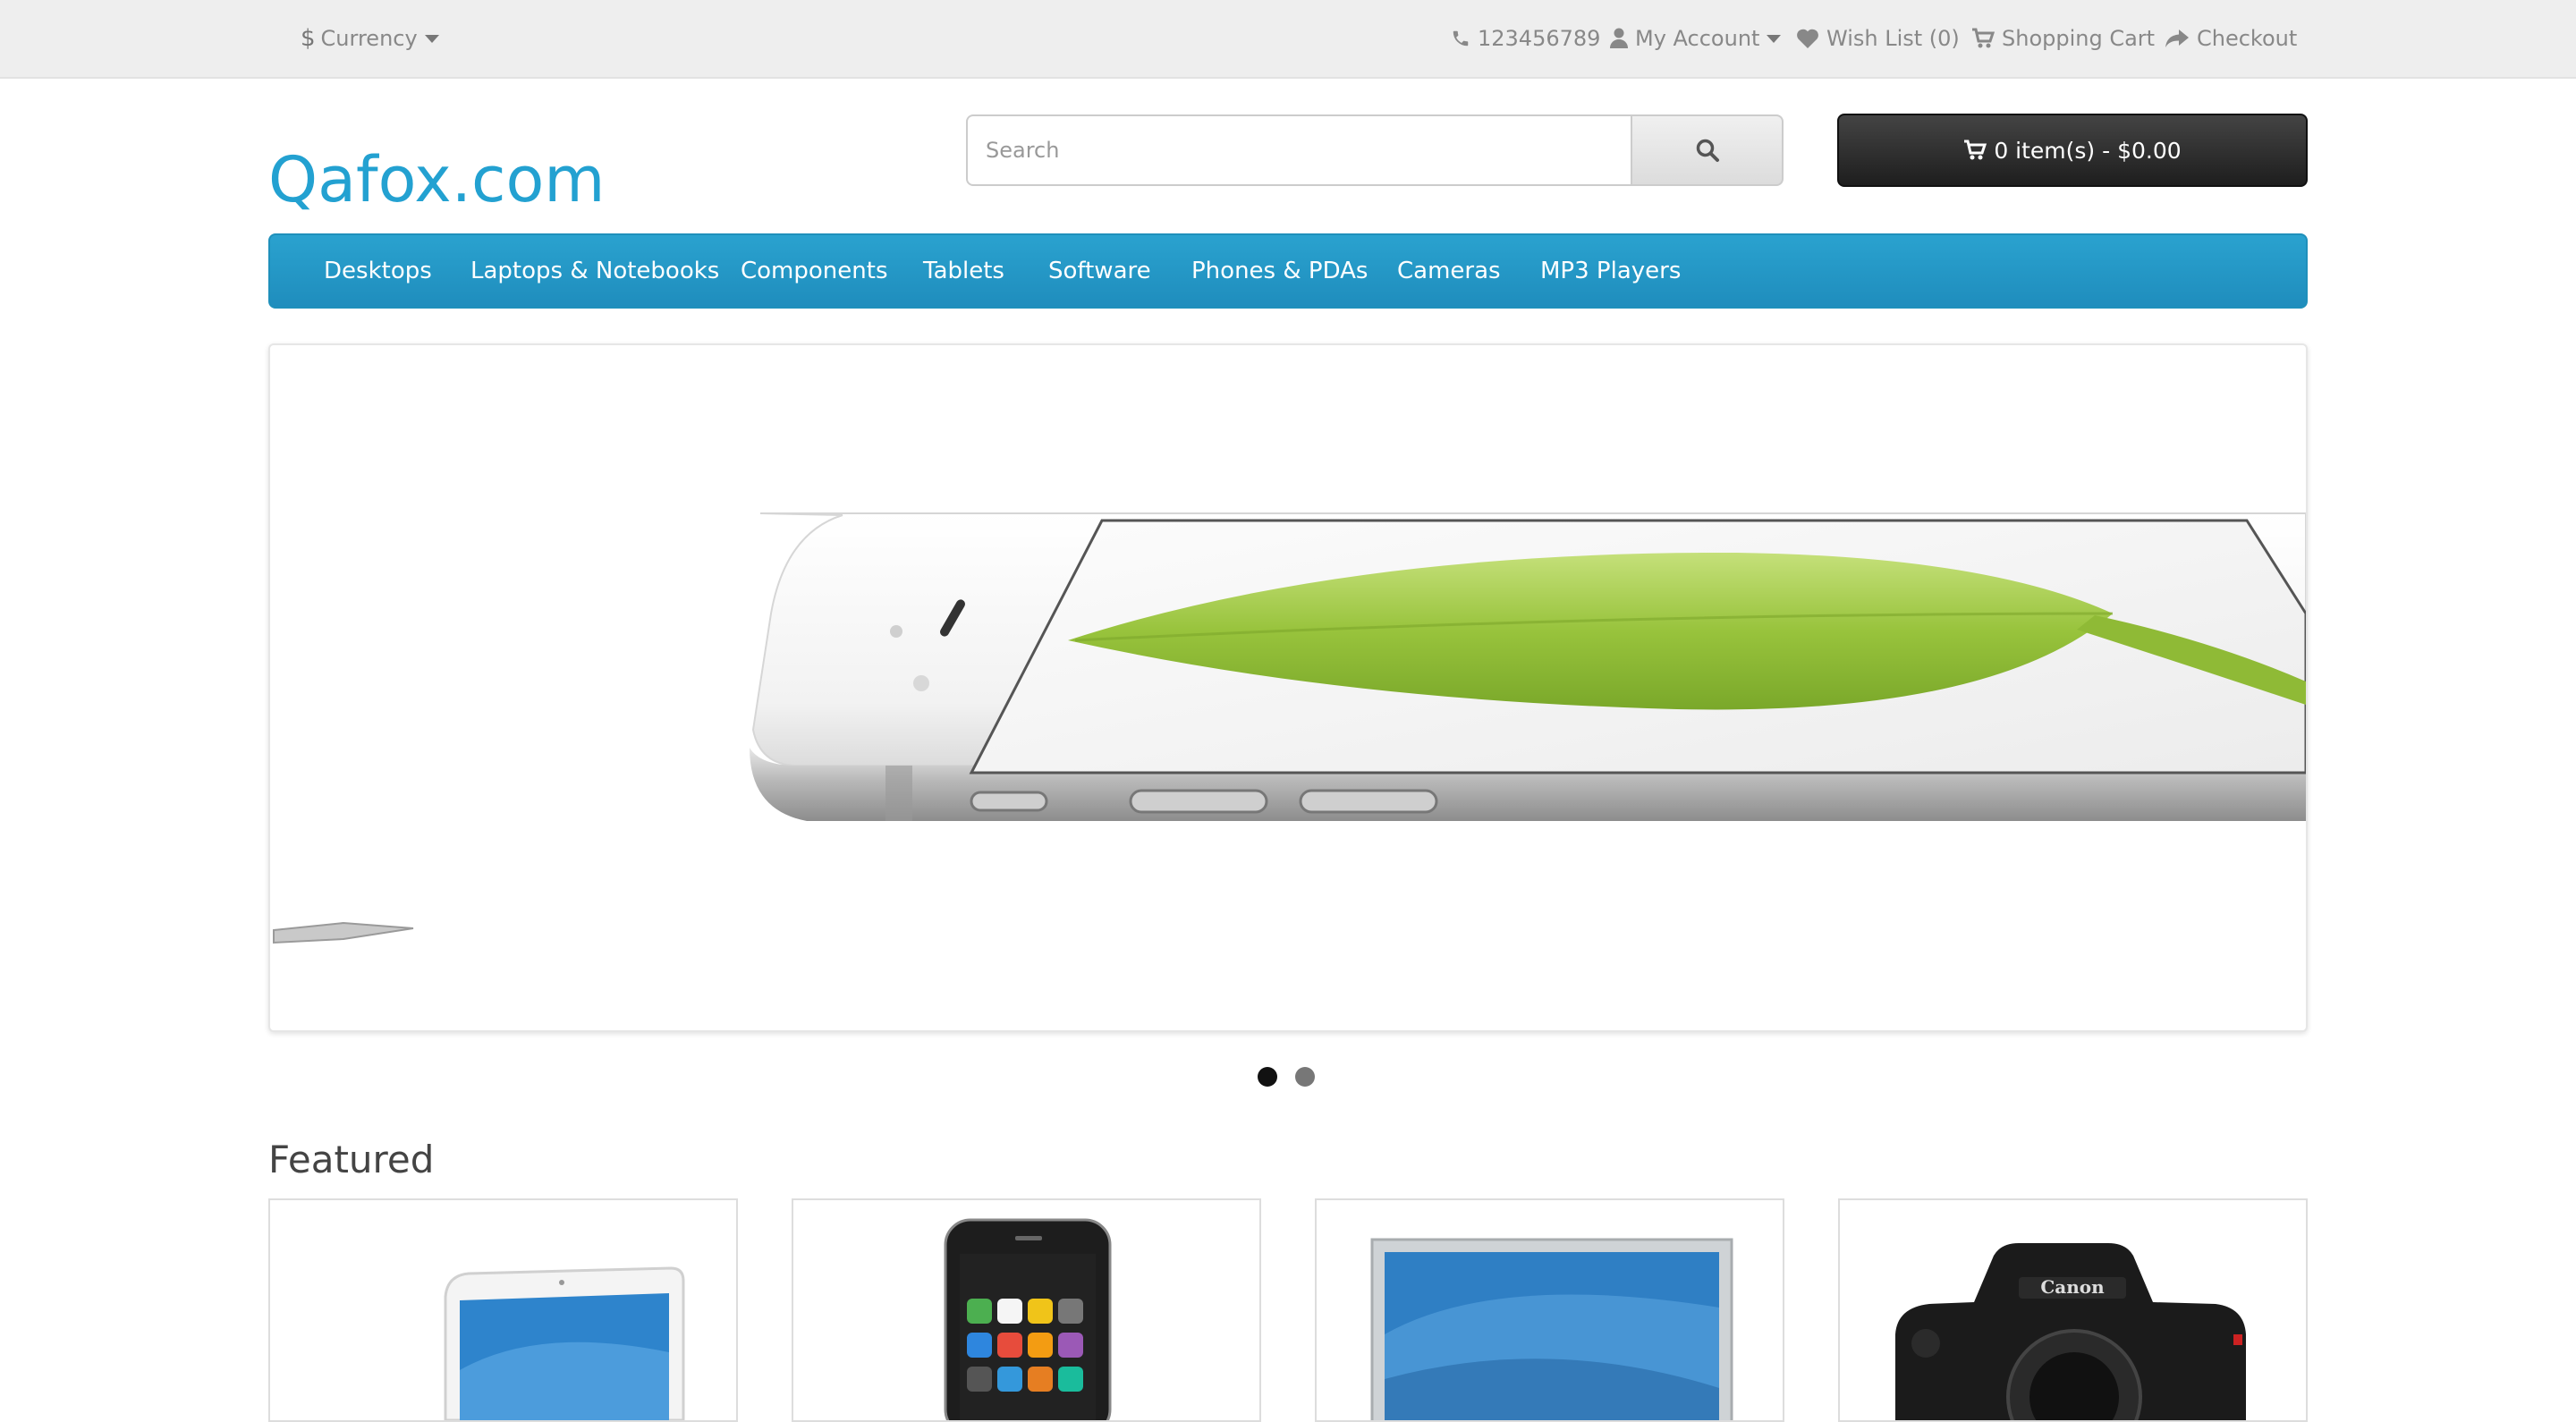  What do you see at coordinates (2088, 150) in the screenshot?
I see `cart-summary: 0 item(s) - $0.00` at bounding box center [2088, 150].